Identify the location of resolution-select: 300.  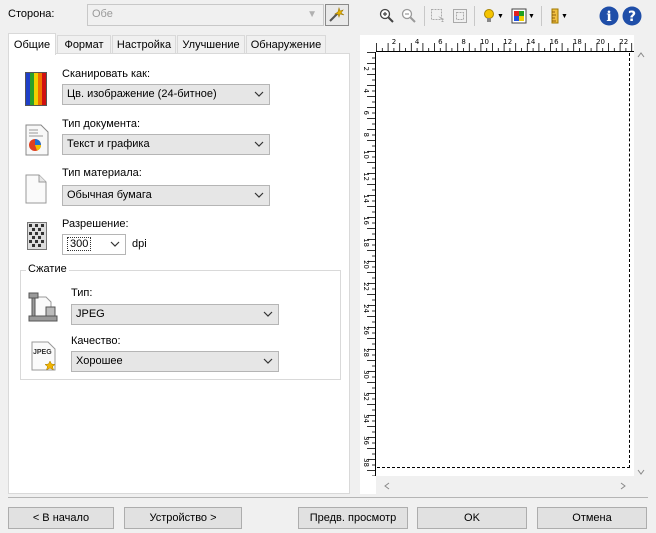
(94, 244).